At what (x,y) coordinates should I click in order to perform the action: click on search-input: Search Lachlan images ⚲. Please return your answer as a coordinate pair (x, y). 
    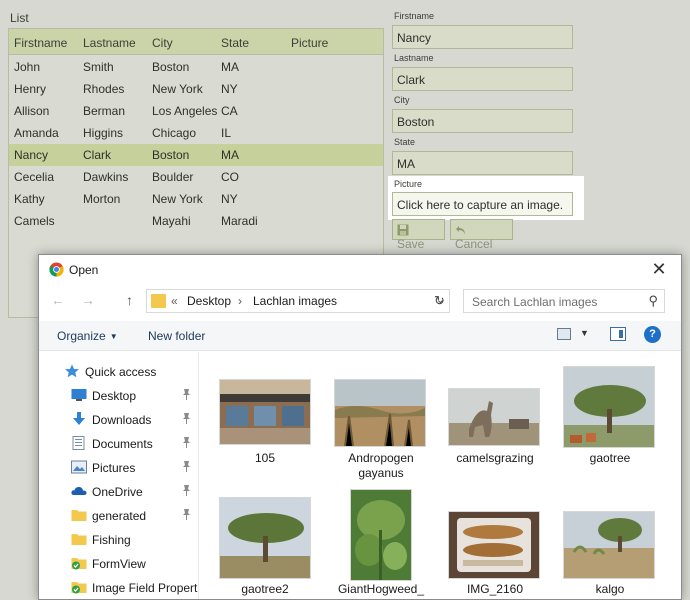
    Looking at the image, I should click on (564, 301).